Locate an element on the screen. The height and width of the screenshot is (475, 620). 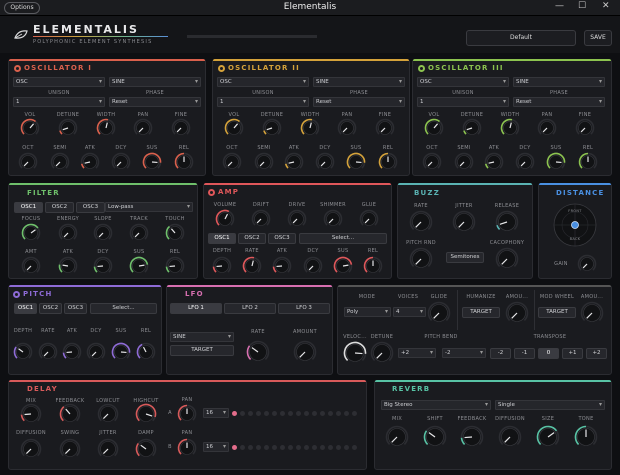
osc-3-fine-knob is located at coordinates (585, 128).